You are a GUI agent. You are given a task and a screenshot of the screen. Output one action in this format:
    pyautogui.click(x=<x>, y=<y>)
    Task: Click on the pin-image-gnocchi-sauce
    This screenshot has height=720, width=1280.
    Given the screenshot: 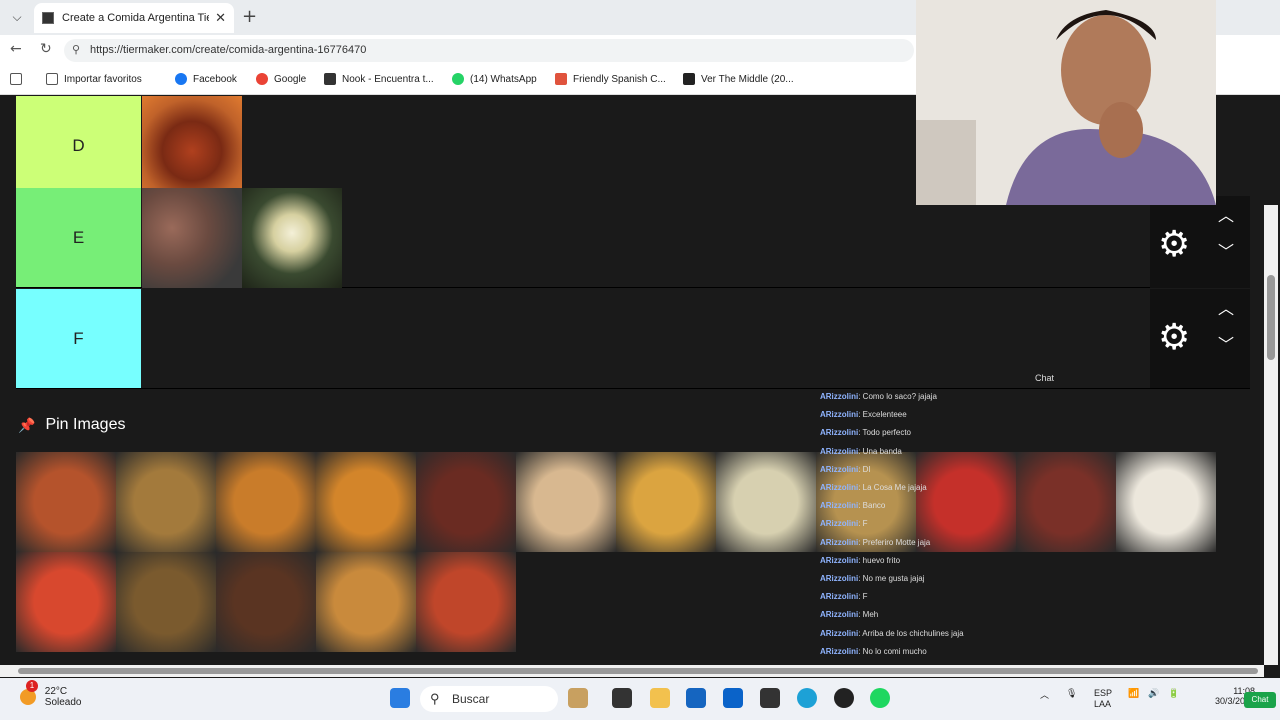 What is the action you would take?
    pyautogui.click(x=566, y=502)
    